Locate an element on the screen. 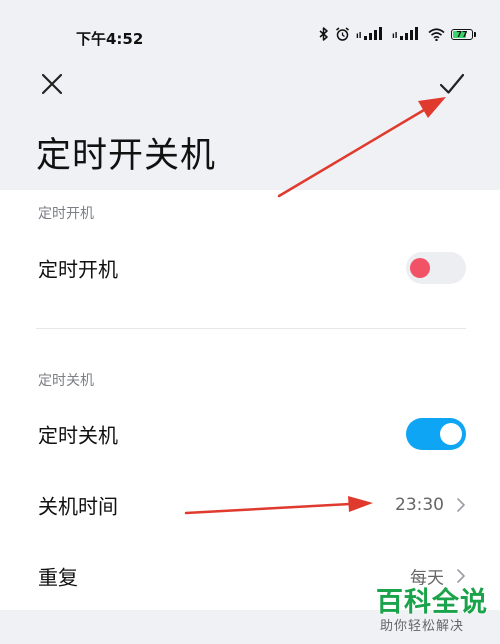 The image size is (500, 644). section-label-power-off: 定时关机 is located at coordinates (66, 381).